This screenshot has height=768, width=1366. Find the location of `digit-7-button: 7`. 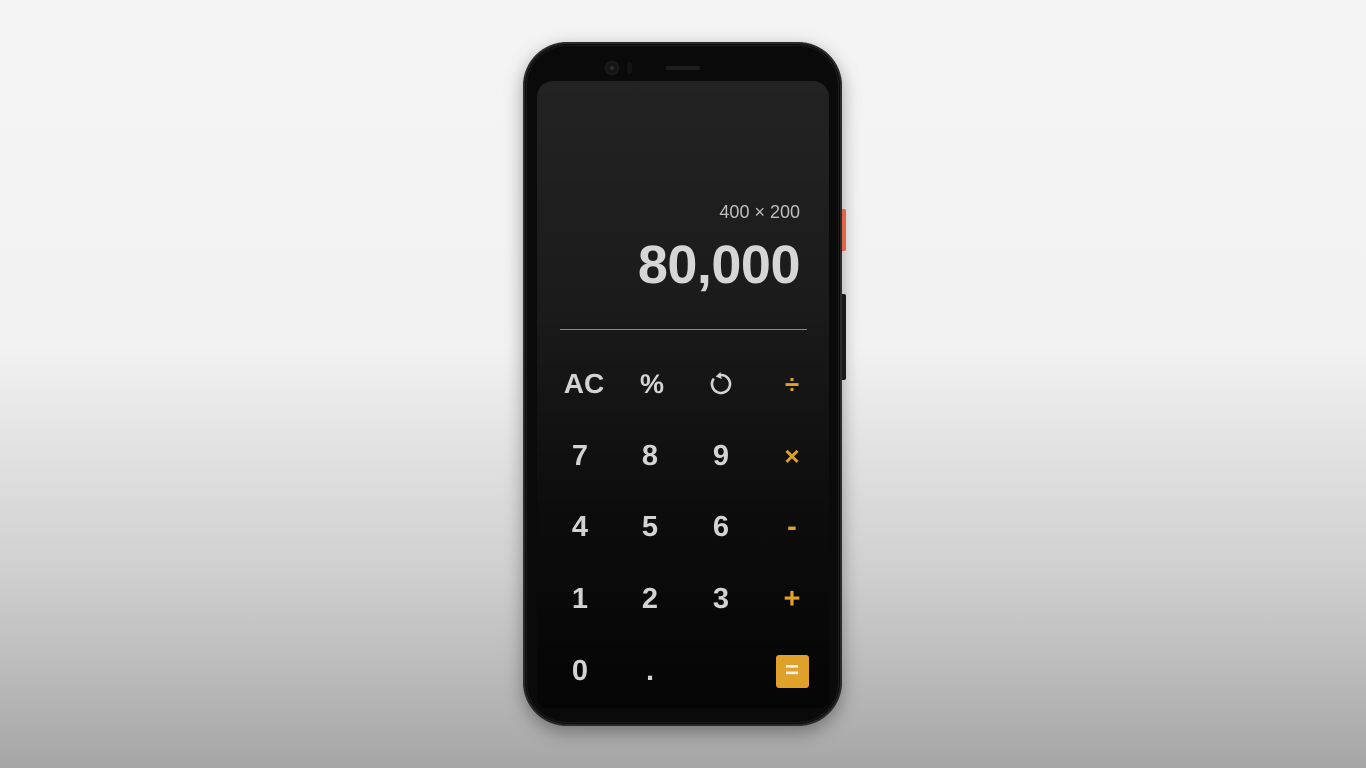

digit-7-button: 7 is located at coordinates (580, 456).